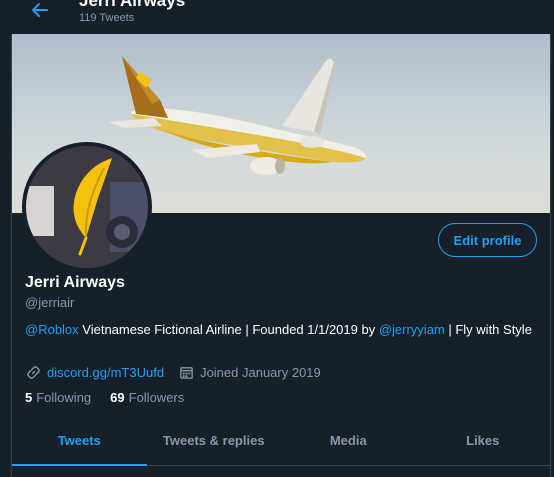 Image resolution: width=554 pixels, height=477 pixels. Describe the element at coordinates (132, 5) in the screenshot. I see `header-title: Jerri Airways` at that location.